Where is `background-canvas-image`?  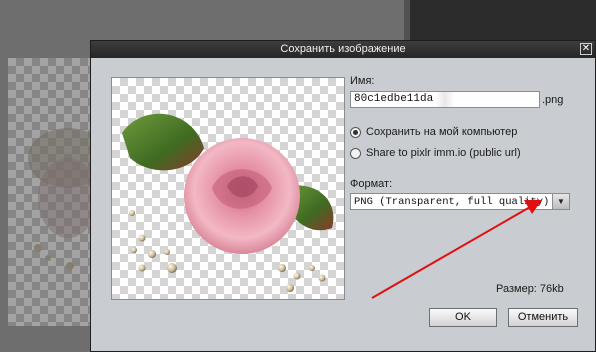 background-canvas-image is located at coordinates (58, 192).